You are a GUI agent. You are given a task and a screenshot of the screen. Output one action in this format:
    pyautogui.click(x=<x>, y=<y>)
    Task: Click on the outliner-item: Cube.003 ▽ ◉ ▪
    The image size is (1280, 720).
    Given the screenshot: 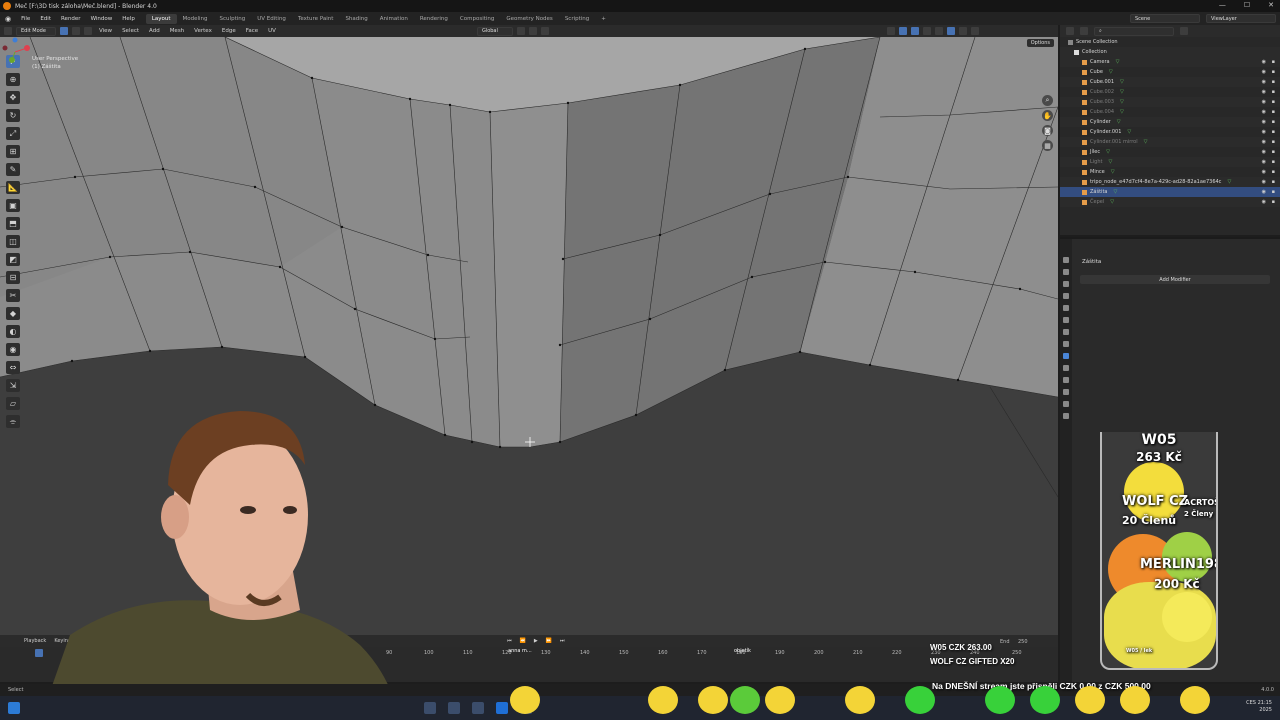 What is the action you would take?
    pyautogui.click(x=1170, y=102)
    